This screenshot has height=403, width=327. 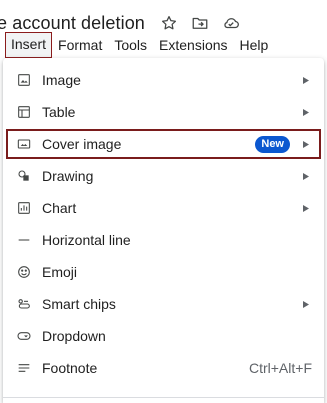 I want to click on menu-tools: Tools, so click(x=130, y=45).